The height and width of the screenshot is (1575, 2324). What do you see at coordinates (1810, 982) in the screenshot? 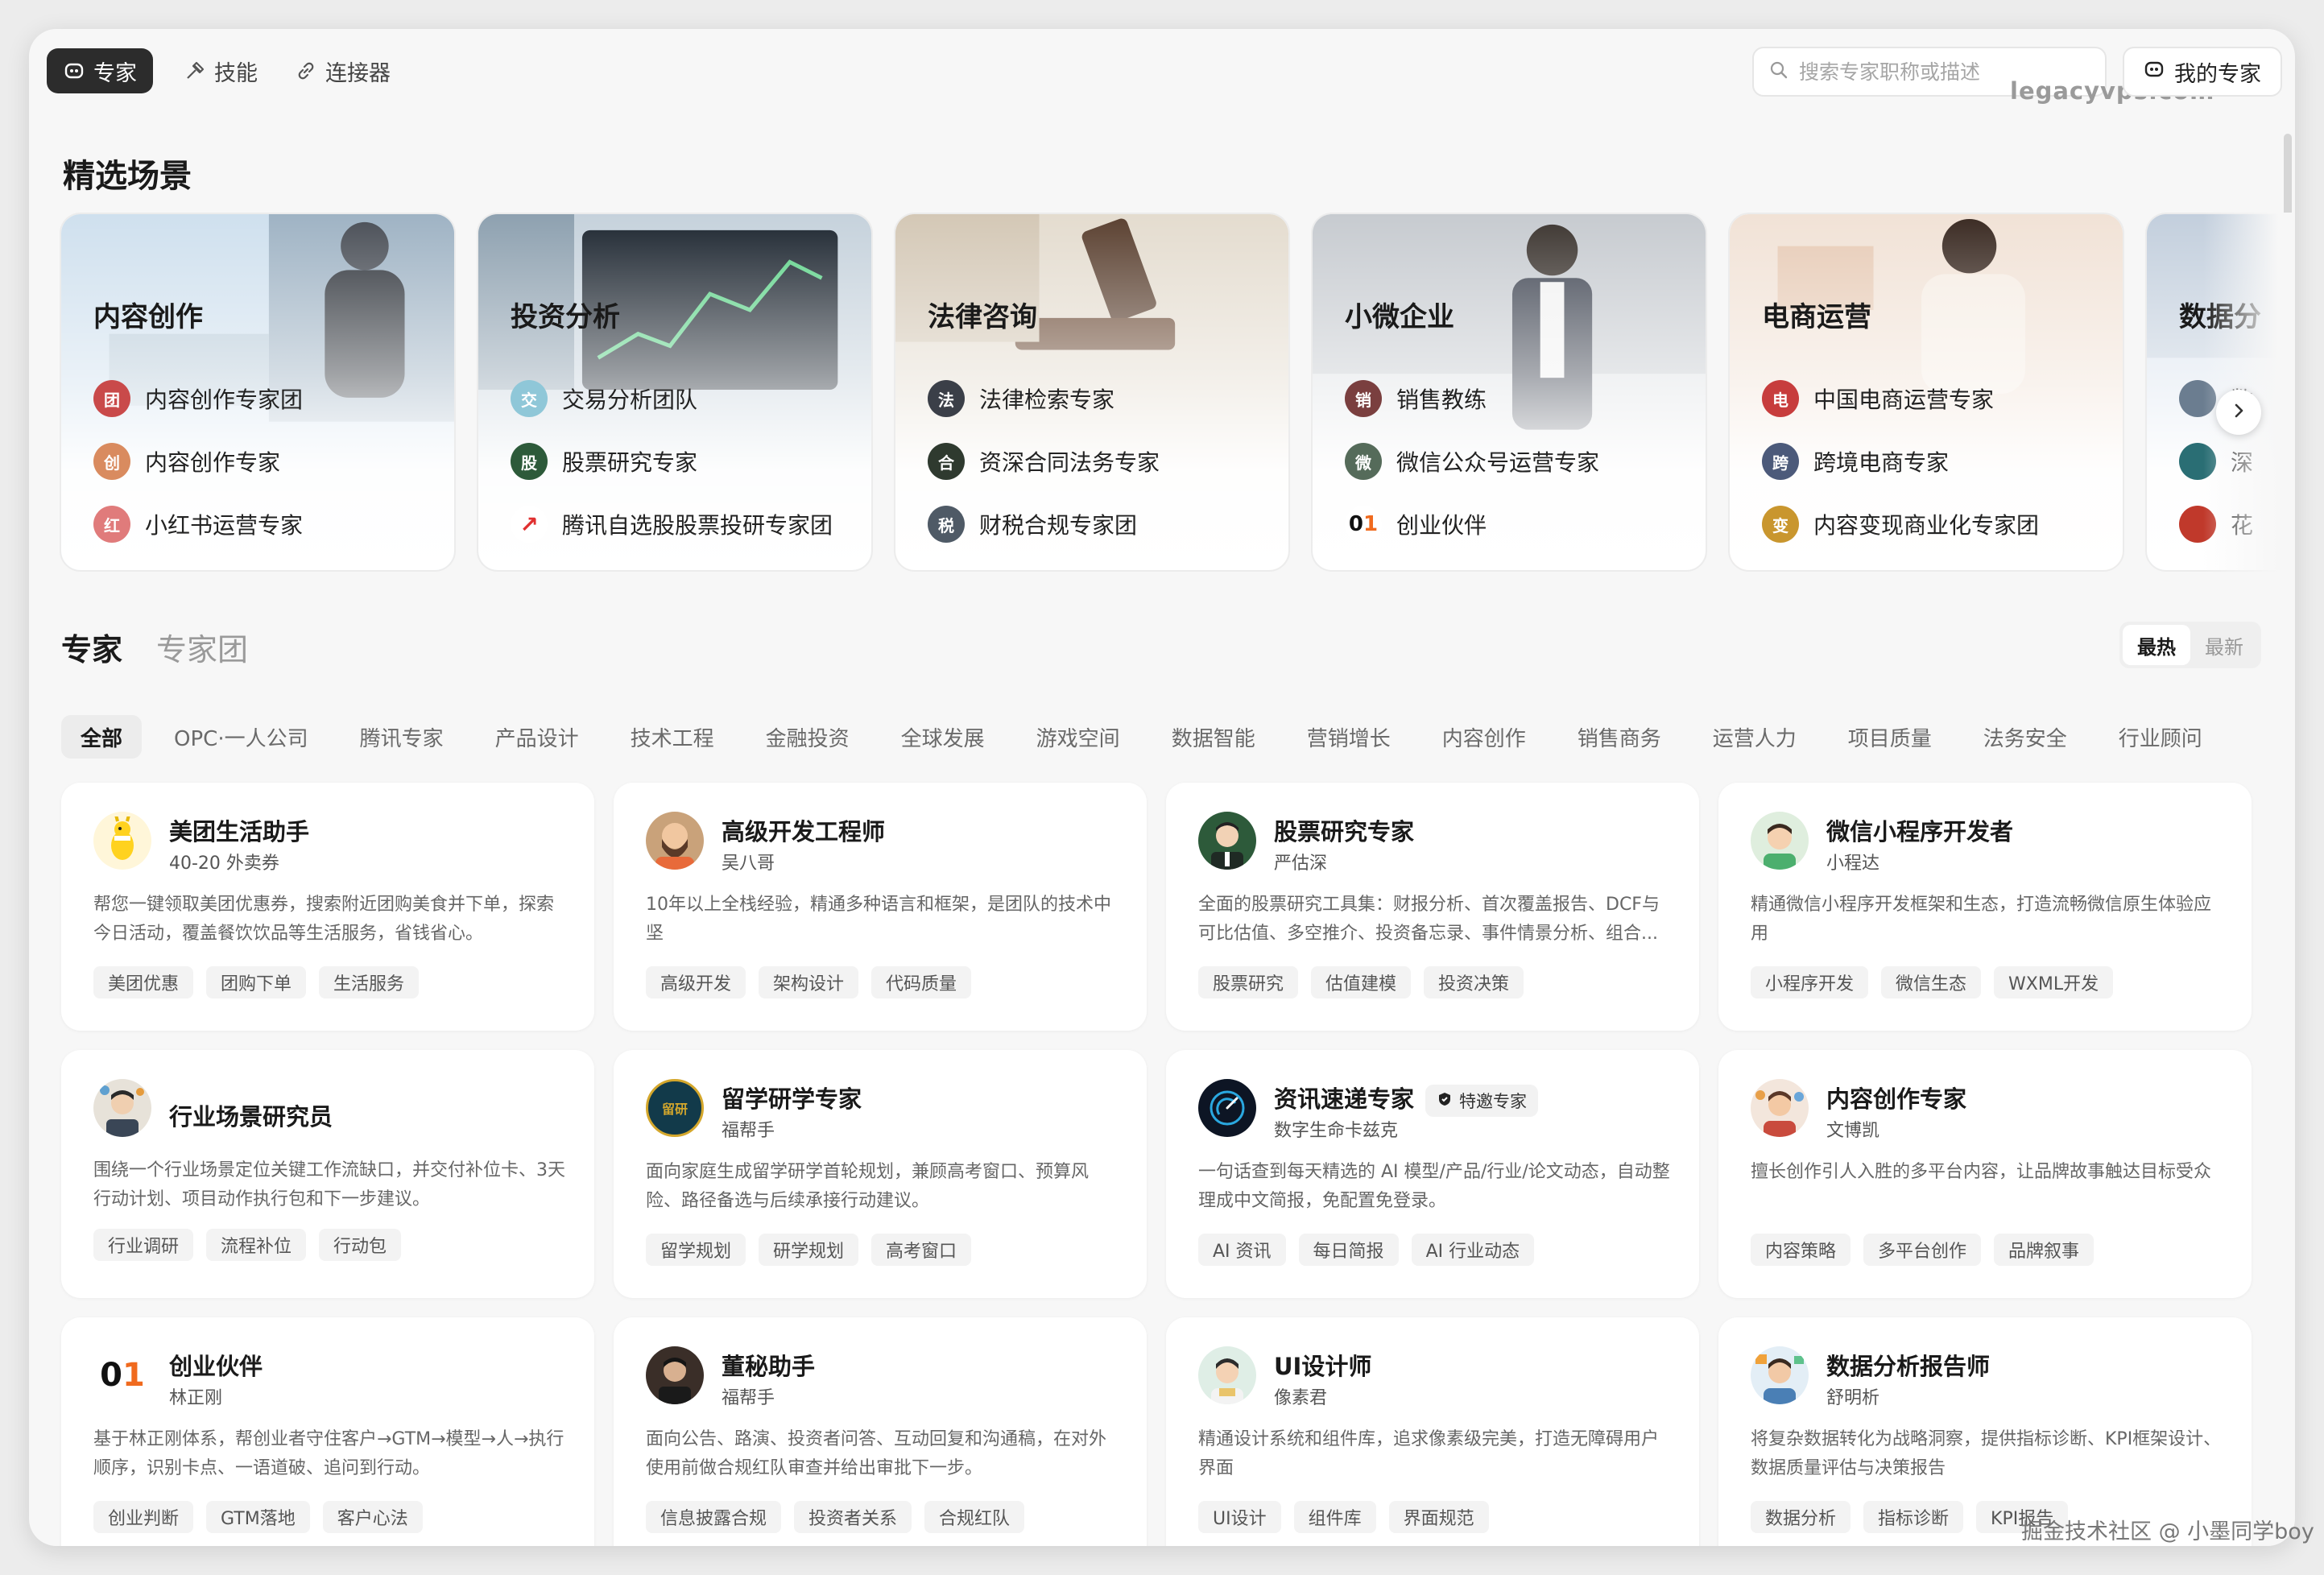
I see `tag: 小程序开发` at bounding box center [1810, 982].